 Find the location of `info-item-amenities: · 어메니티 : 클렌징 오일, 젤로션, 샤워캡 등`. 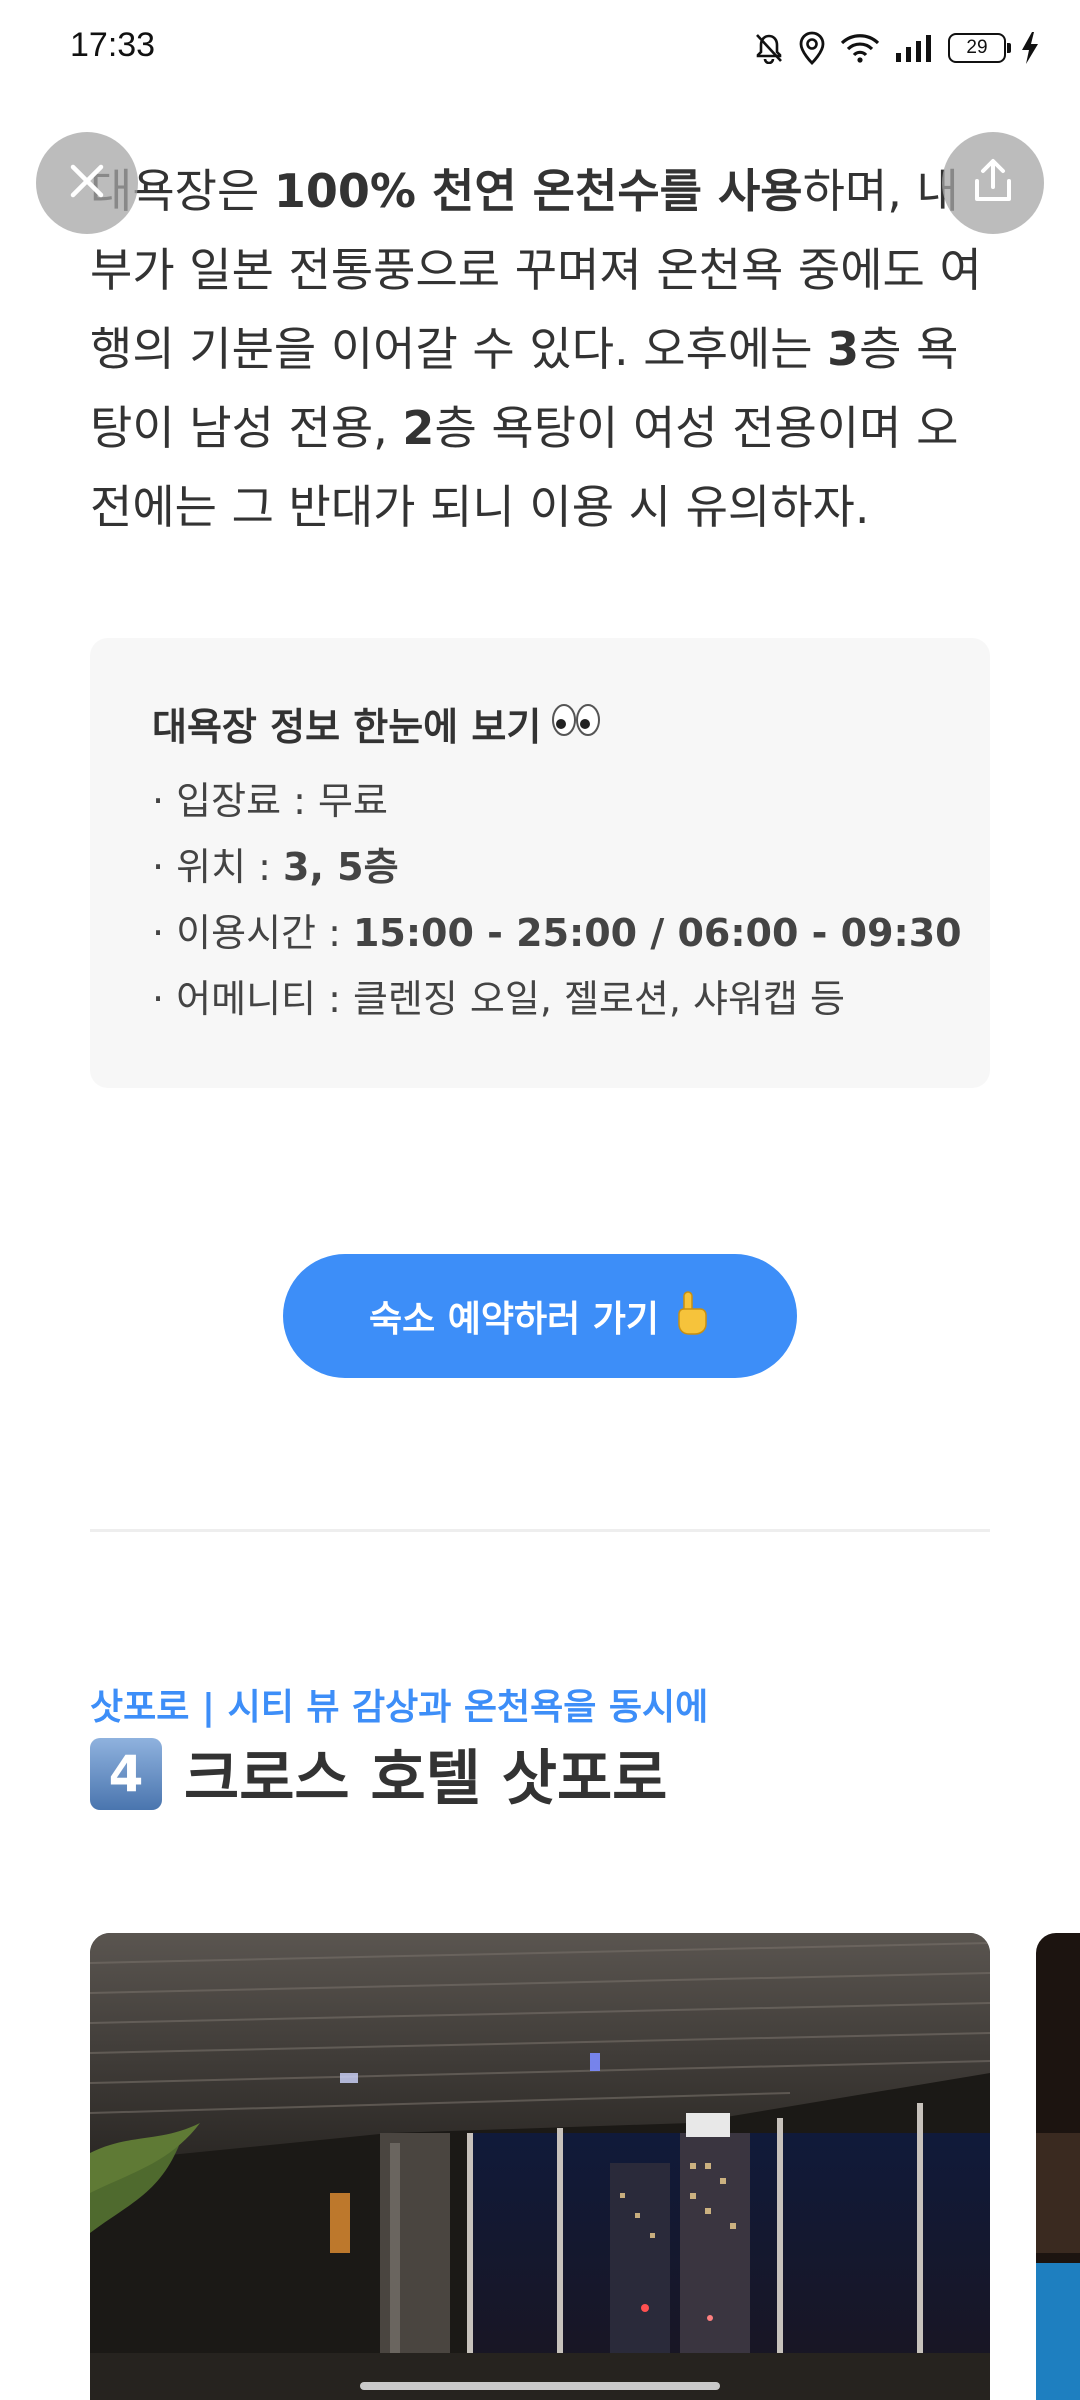

info-item-amenities: · 어메니티 : 클렌징 오일, 젤로션, 샤워캡 등 is located at coordinates (571, 999).